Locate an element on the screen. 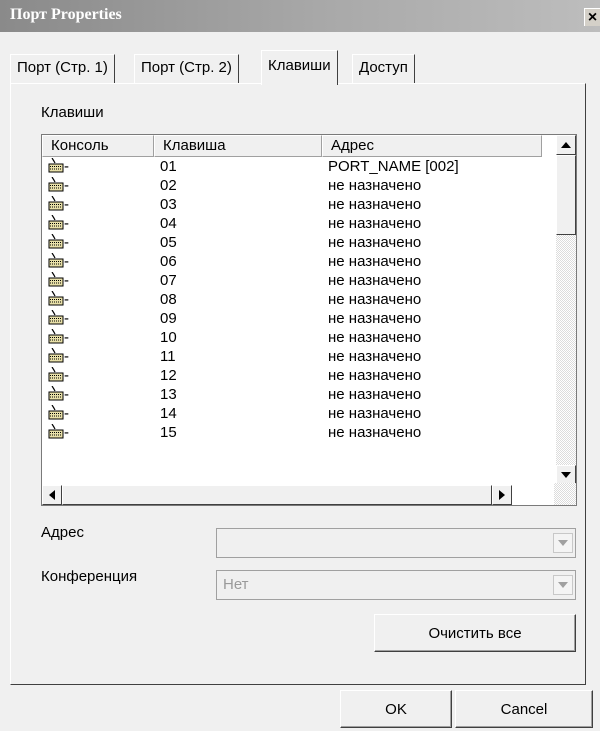 The image size is (600, 731). ok-button: OK is located at coordinates (396, 709).